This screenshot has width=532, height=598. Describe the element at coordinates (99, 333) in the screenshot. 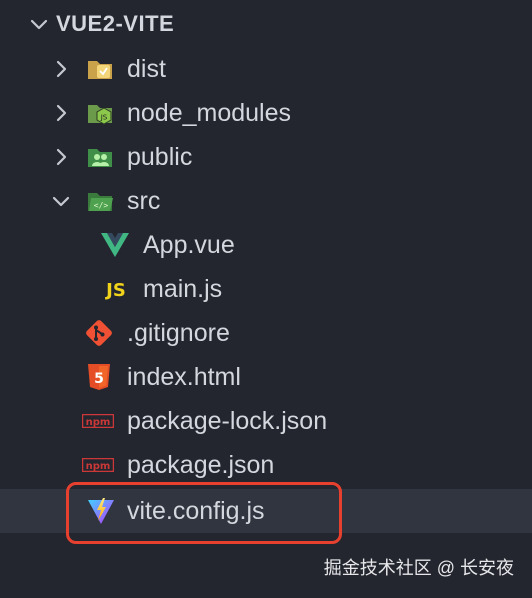

I see `git-file-icon` at that location.